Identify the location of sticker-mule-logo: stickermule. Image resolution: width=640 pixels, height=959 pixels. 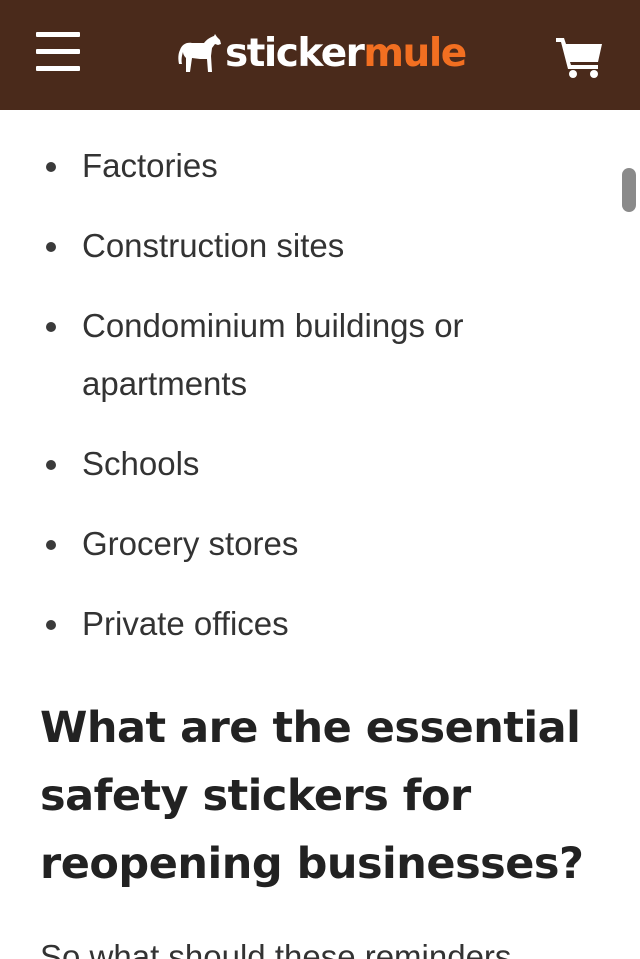
(322, 54).